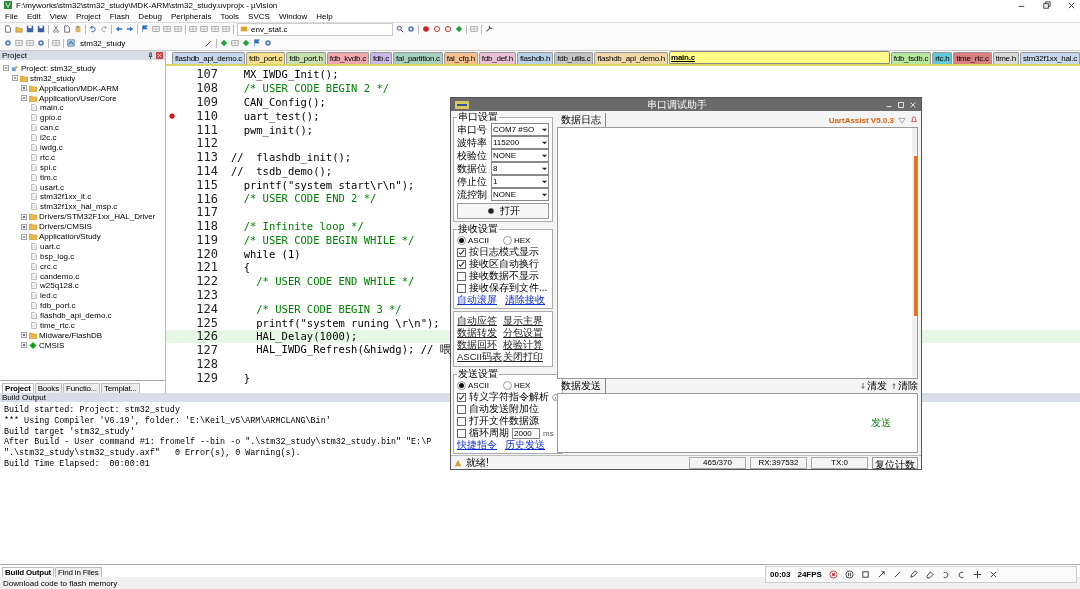 The height and width of the screenshot is (589, 1080). I want to click on tree-item: stm32_study, so click(53, 78).